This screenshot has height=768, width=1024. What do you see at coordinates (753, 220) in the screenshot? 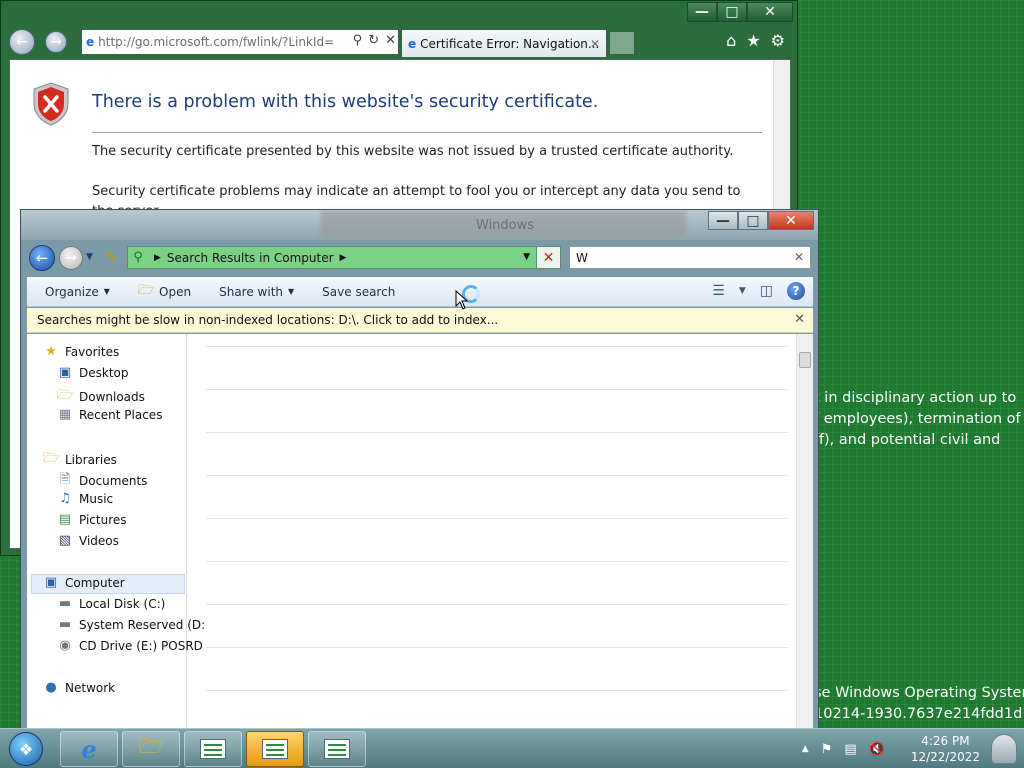
I see `explorer-maximize-button: □` at bounding box center [753, 220].